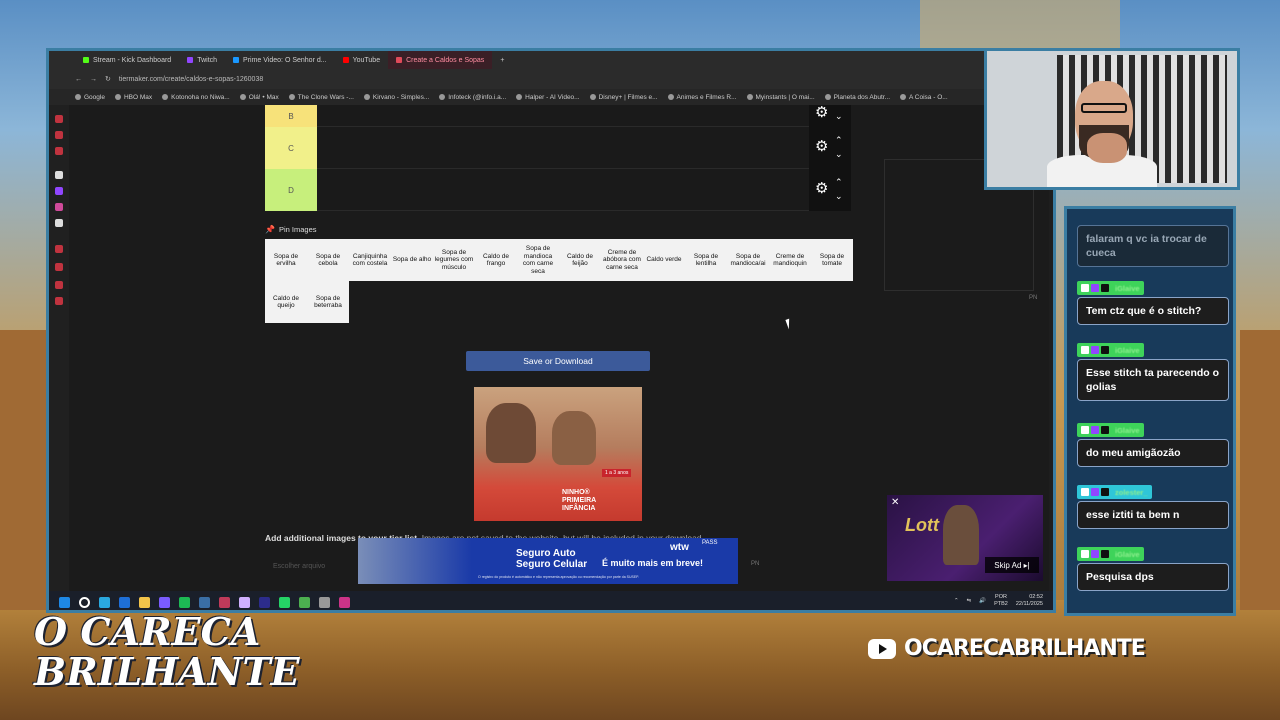 Image resolution: width=1280 pixels, height=720 pixels. I want to click on tab-twitch: Twitch, so click(202, 60).